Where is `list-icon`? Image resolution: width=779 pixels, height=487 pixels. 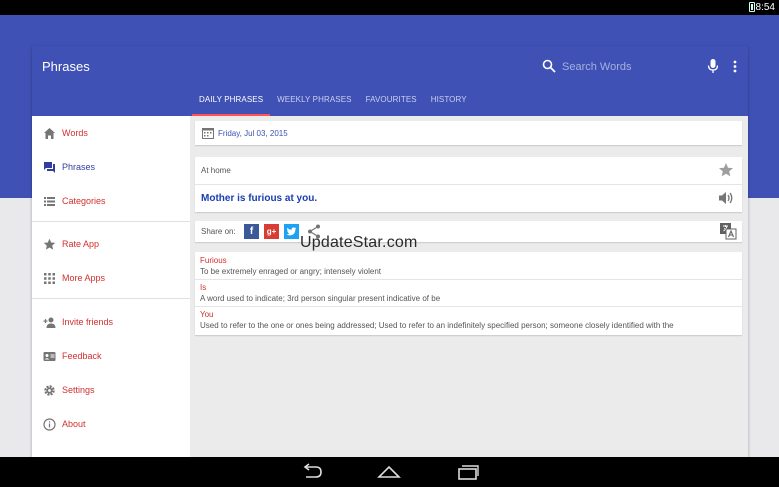
list-icon is located at coordinates (49, 201).